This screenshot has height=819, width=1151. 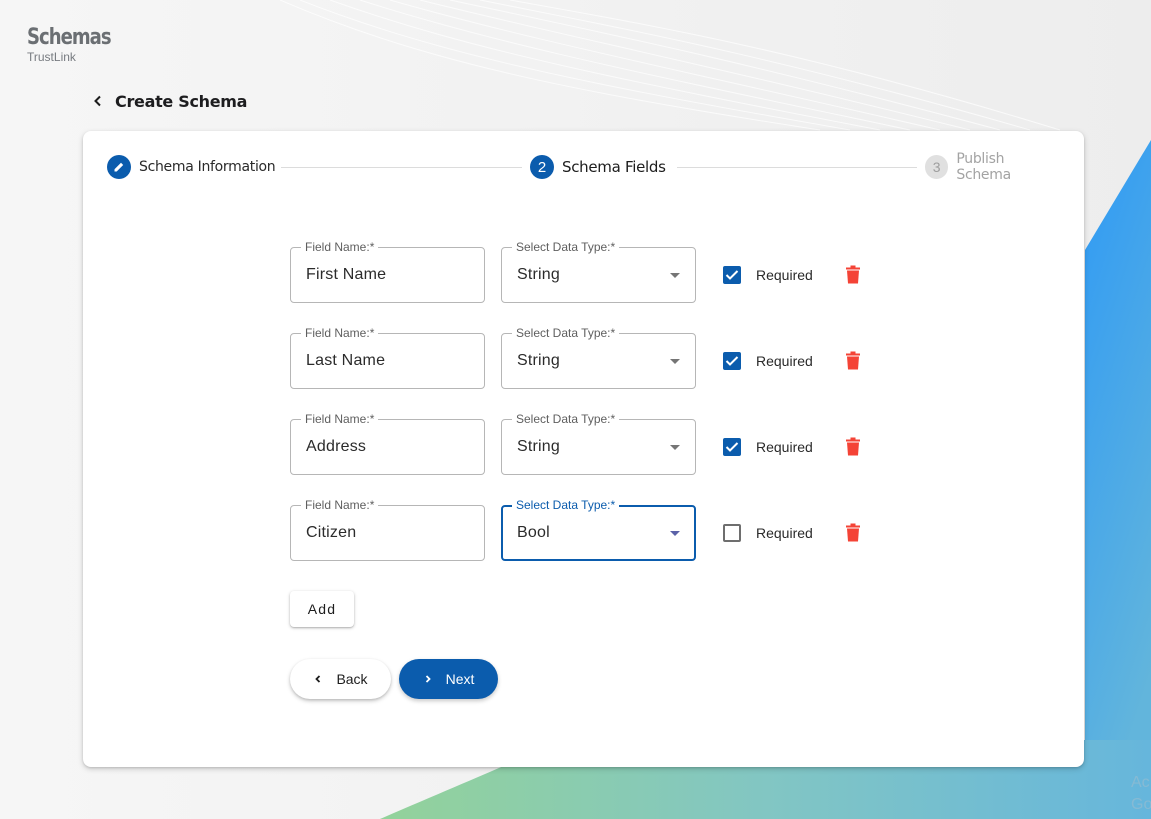 I want to click on page-title: Create Schema, so click(x=181, y=101).